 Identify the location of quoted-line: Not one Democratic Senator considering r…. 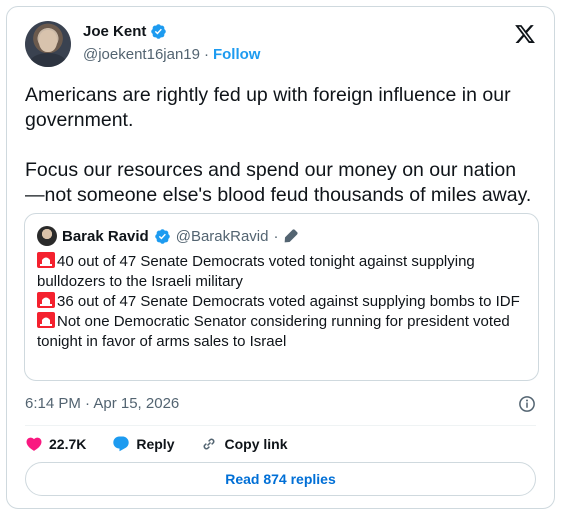
(273, 331).